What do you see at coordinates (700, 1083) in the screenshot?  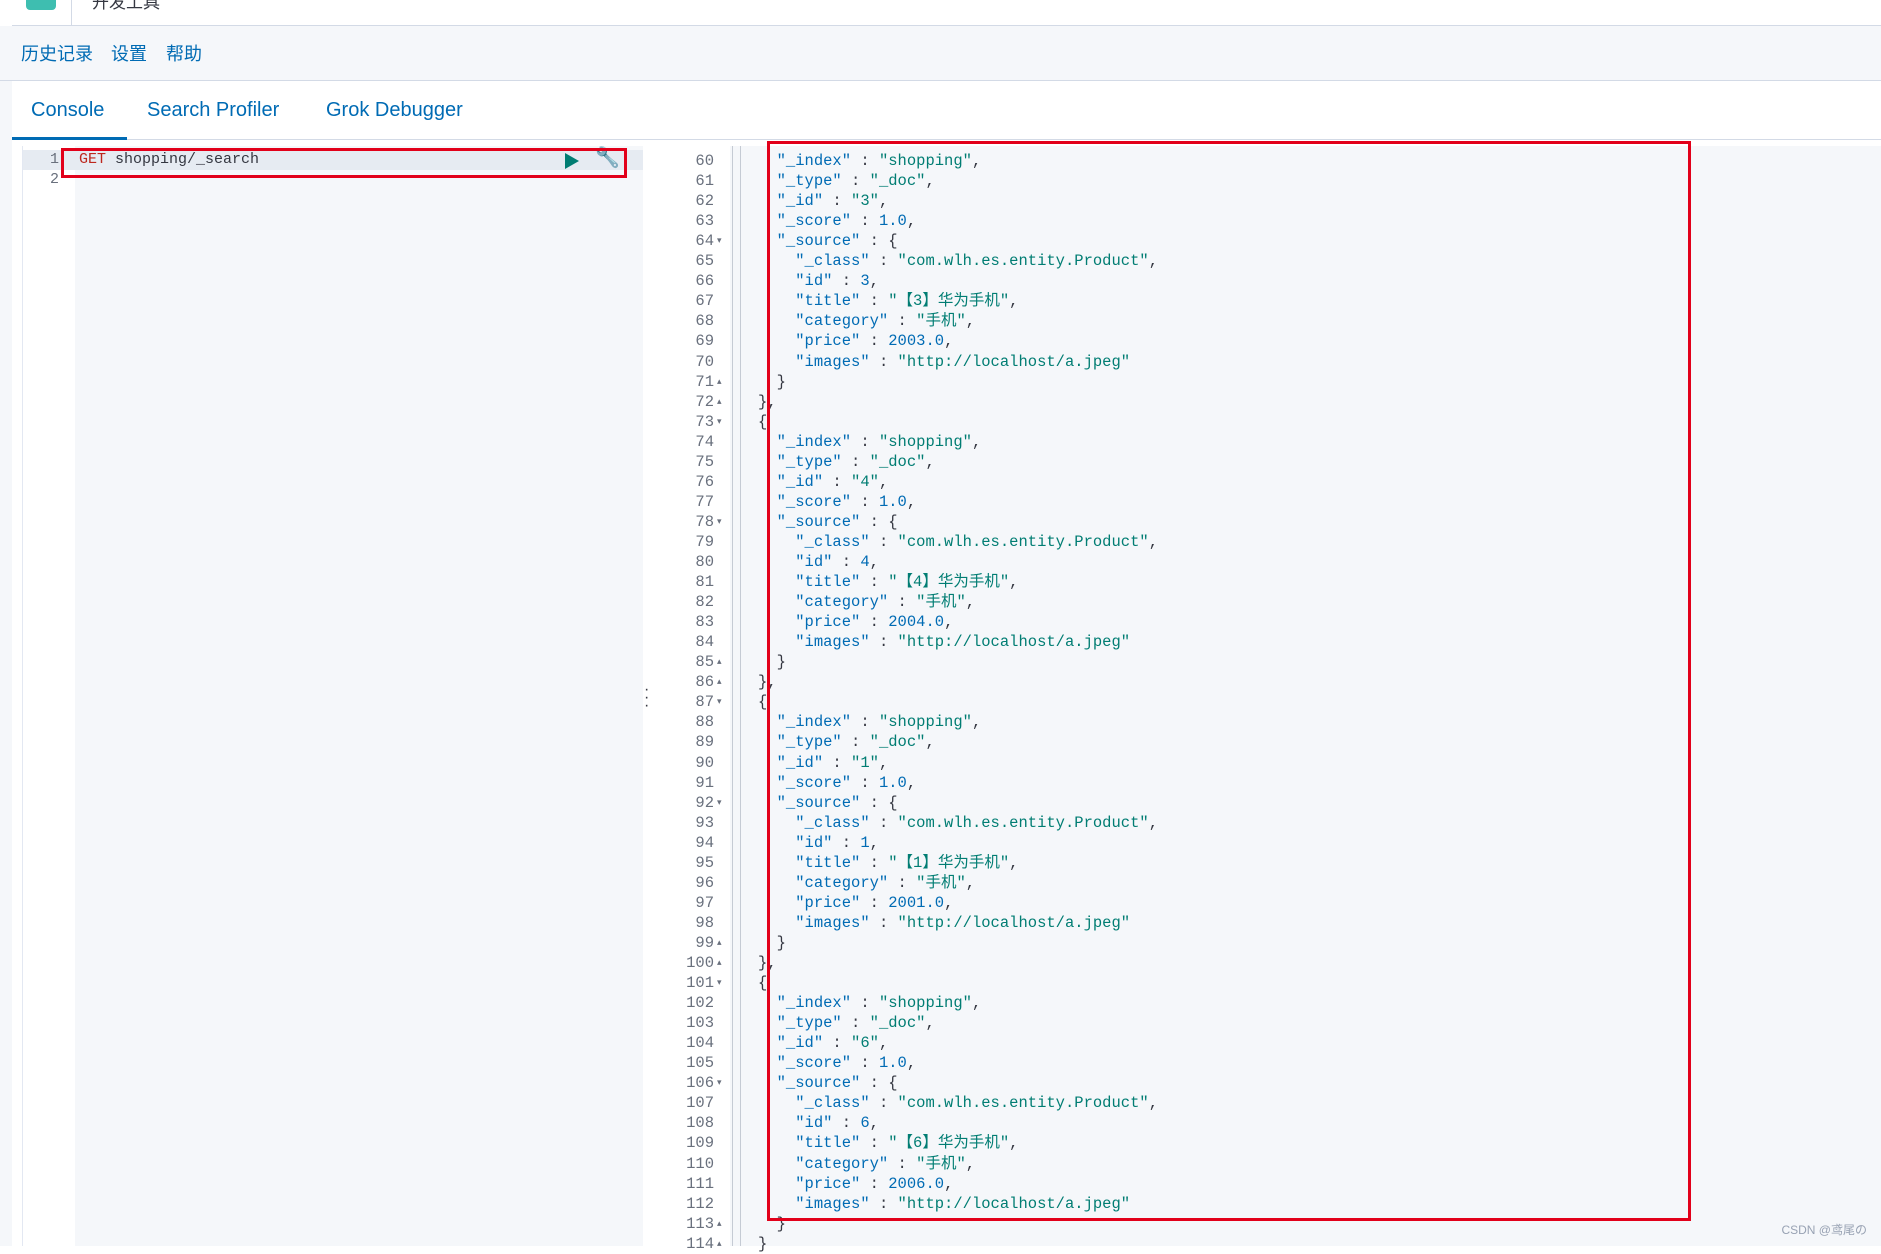 I see `line-number: 106` at bounding box center [700, 1083].